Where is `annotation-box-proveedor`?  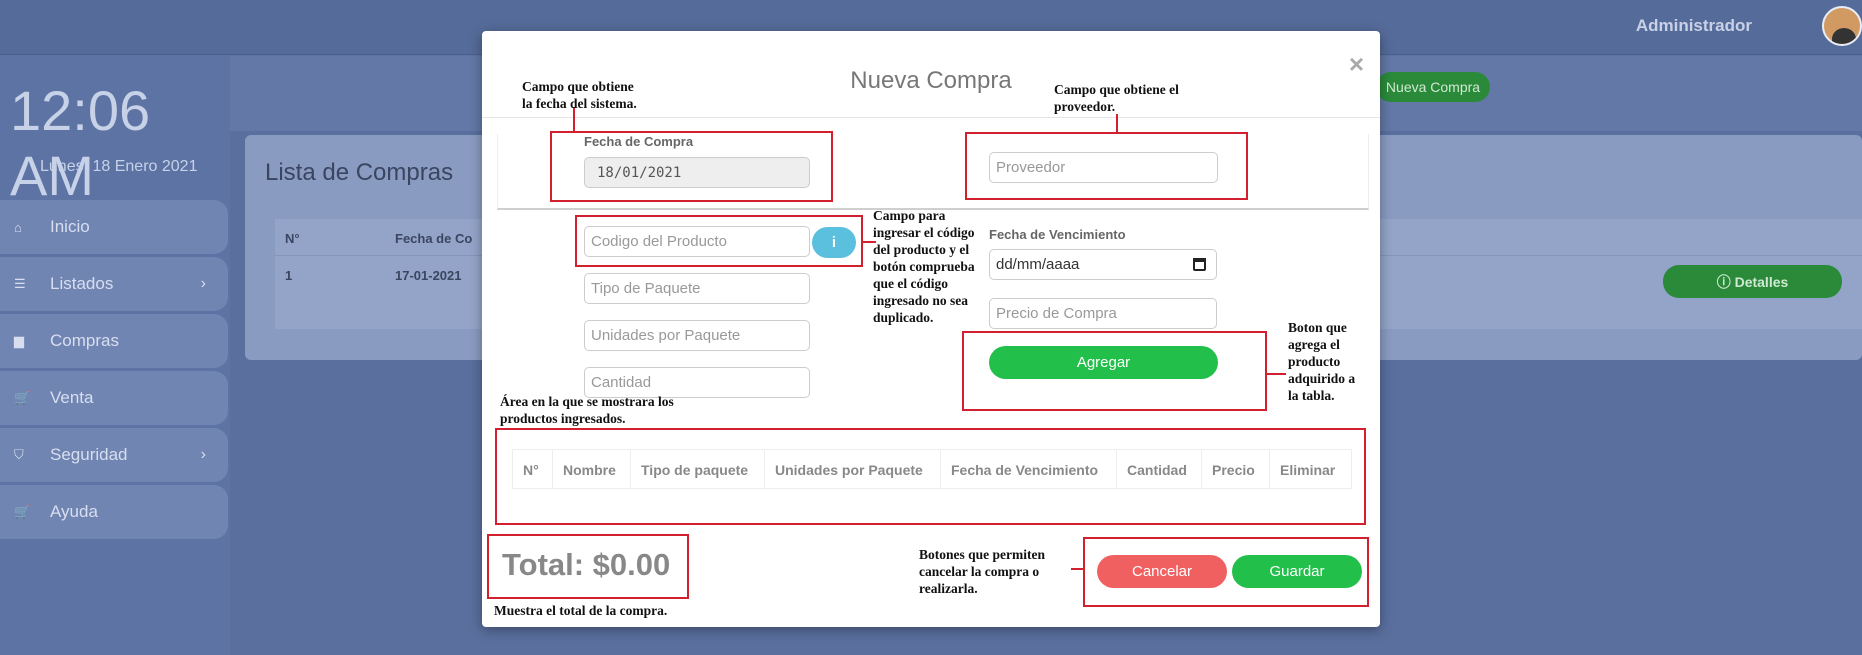 annotation-box-proveedor is located at coordinates (1106, 166).